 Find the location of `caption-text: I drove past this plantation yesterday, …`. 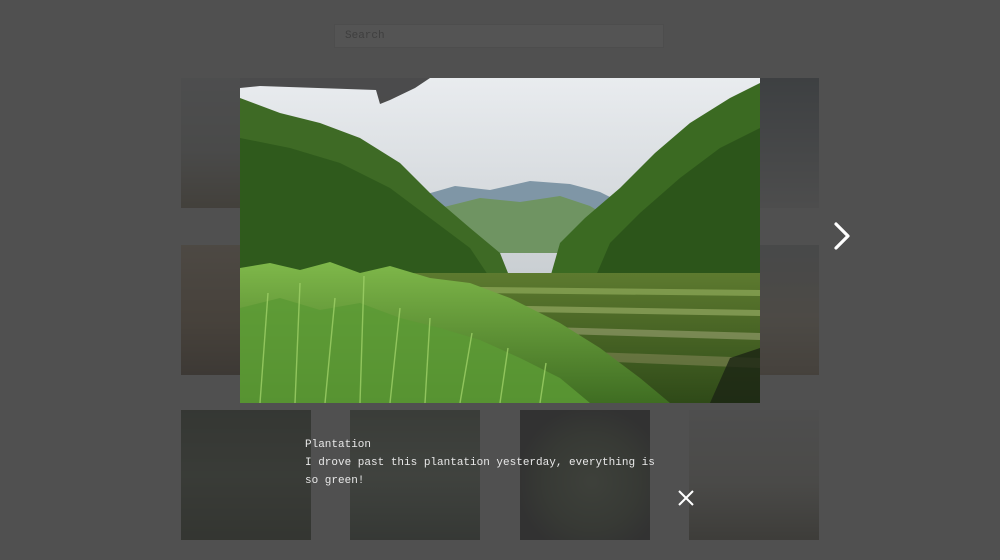

caption-text: I drove past this plantation yesterday, … is located at coordinates (480, 472).